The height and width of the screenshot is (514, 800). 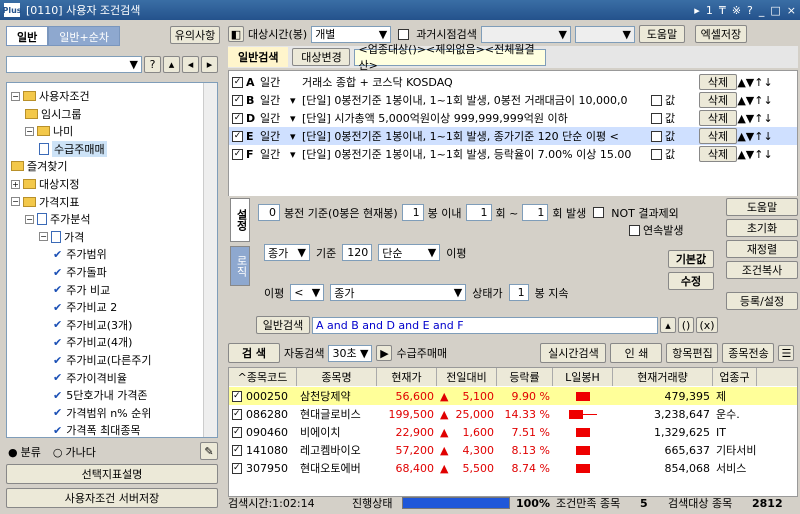 What do you see at coordinates (525, 34) in the screenshot?
I see `past-date-select: ▼` at bounding box center [525, 34].